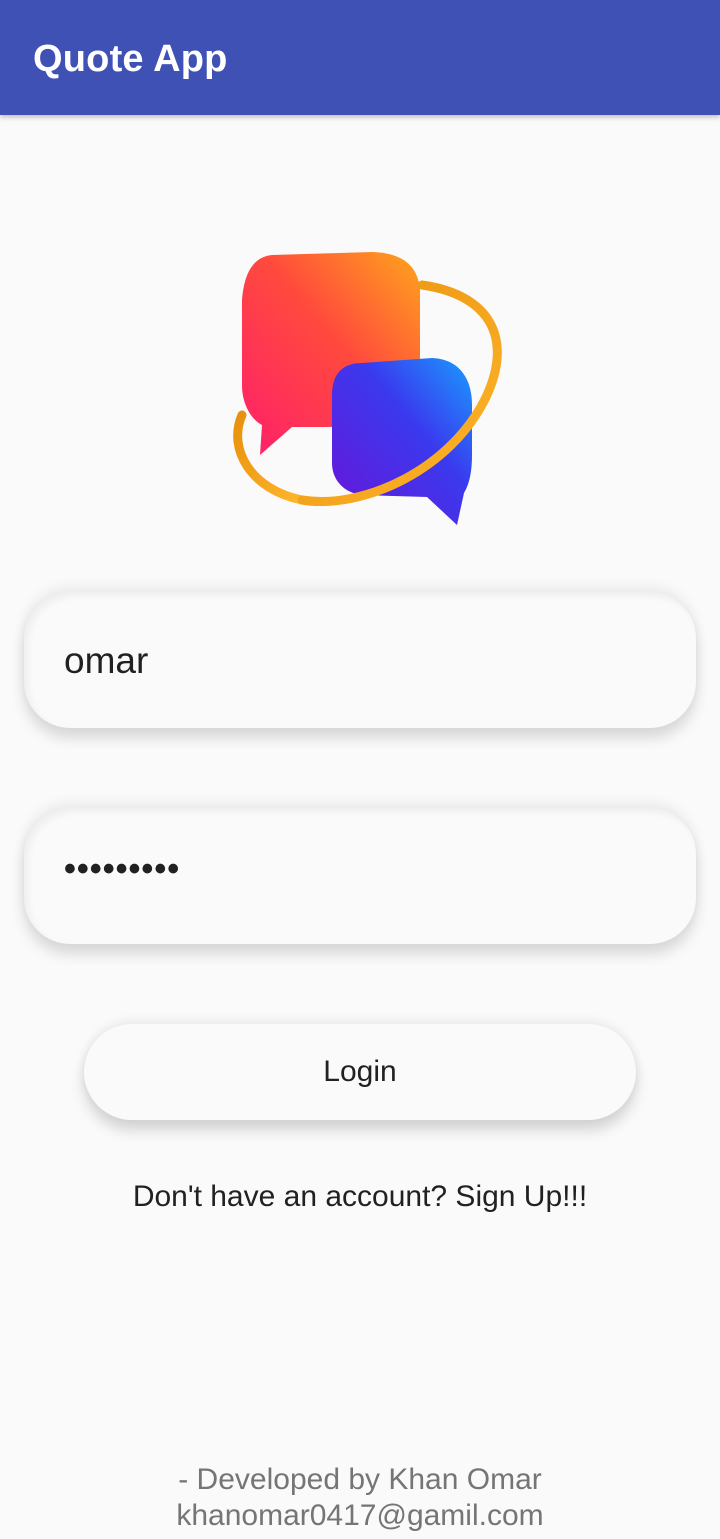  I want to click on chat-bubbles-logo-icon, so click(367, 388).